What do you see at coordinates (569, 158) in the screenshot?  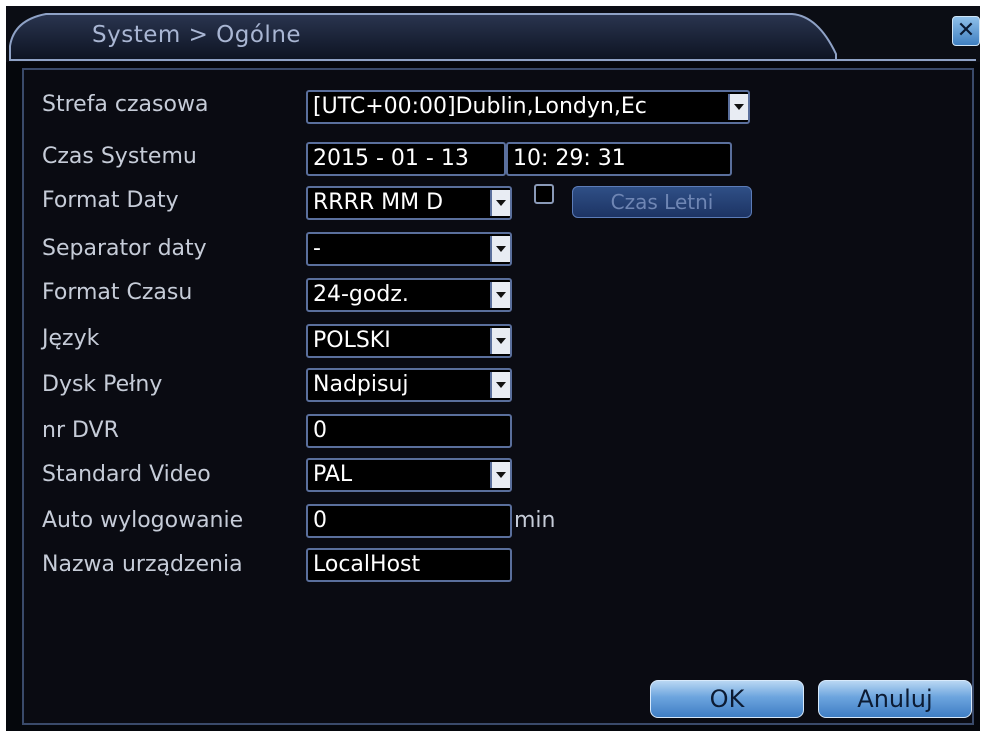 I see `system-time-value: 10: 29: 31` at bounding box center [569, 158].